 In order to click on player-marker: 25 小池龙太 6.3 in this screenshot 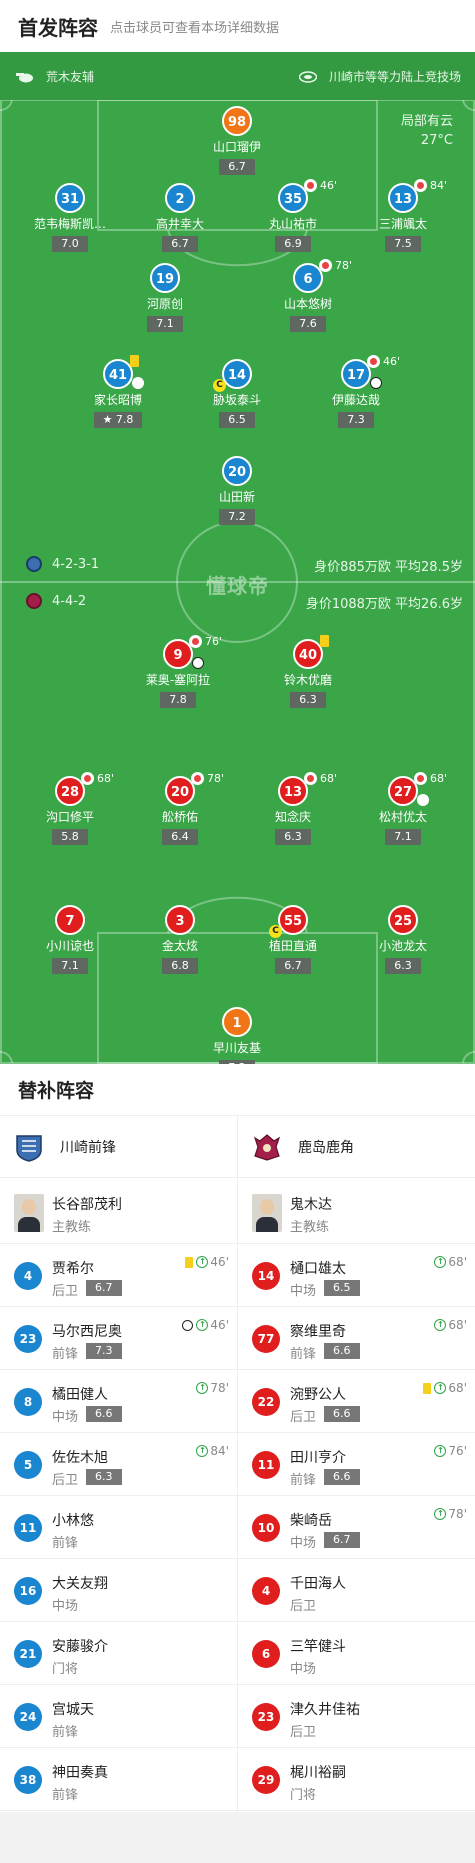, I will do `click(403, 939)`.